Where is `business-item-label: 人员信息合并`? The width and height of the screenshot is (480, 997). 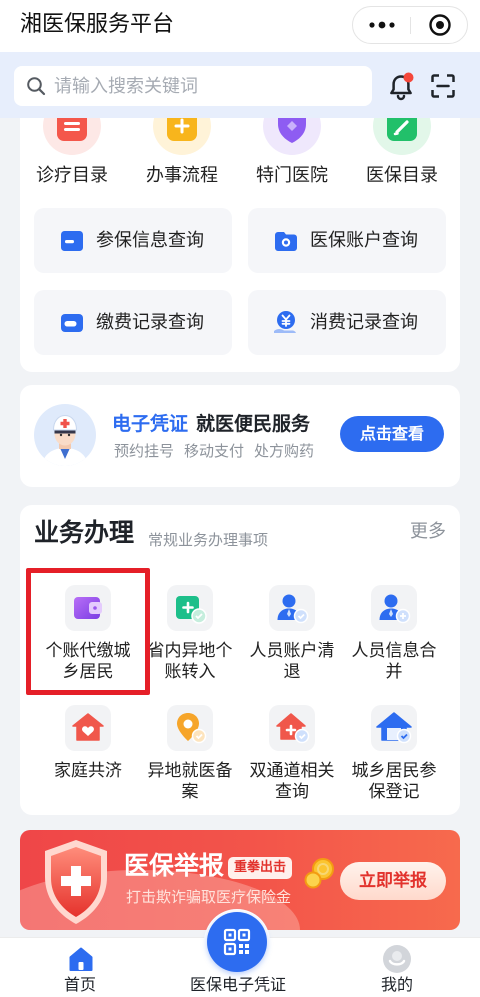
business-item-label: 人员信息合并 is located at coordinates (394, 661).